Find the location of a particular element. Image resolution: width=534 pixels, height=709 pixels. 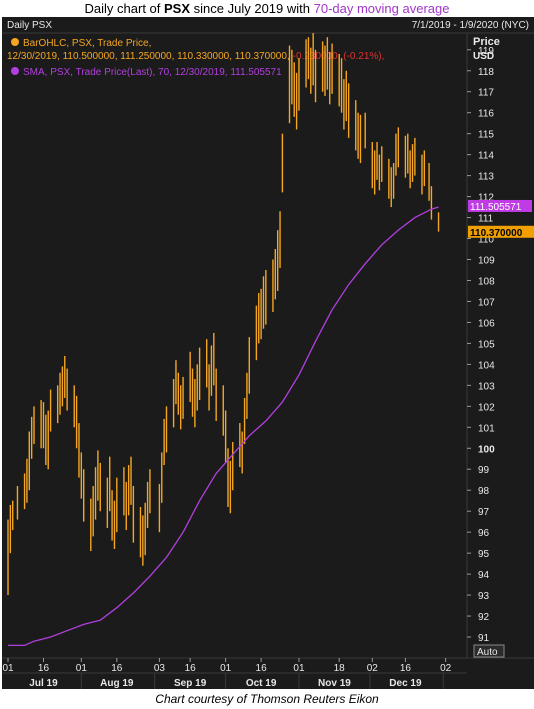

title-accent: 70-day moving average is located at coordinates (381, 8).